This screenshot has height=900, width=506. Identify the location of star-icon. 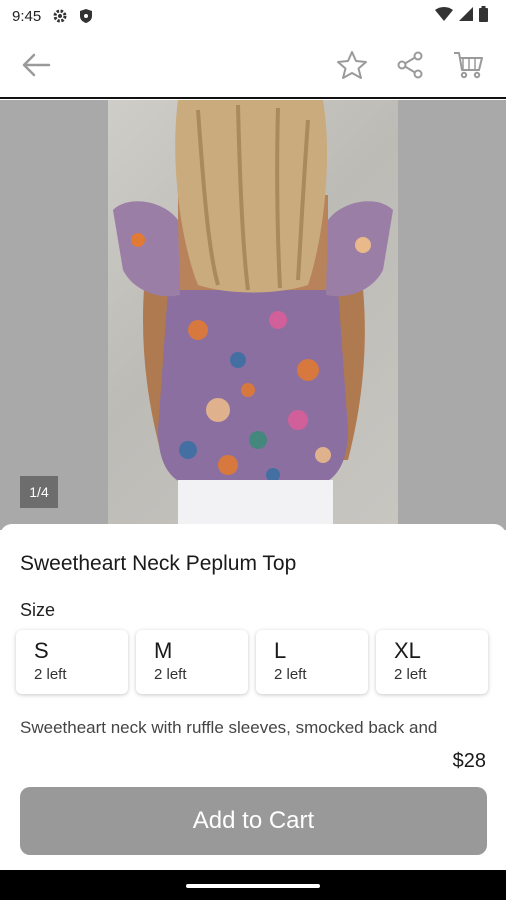
(352, 65).